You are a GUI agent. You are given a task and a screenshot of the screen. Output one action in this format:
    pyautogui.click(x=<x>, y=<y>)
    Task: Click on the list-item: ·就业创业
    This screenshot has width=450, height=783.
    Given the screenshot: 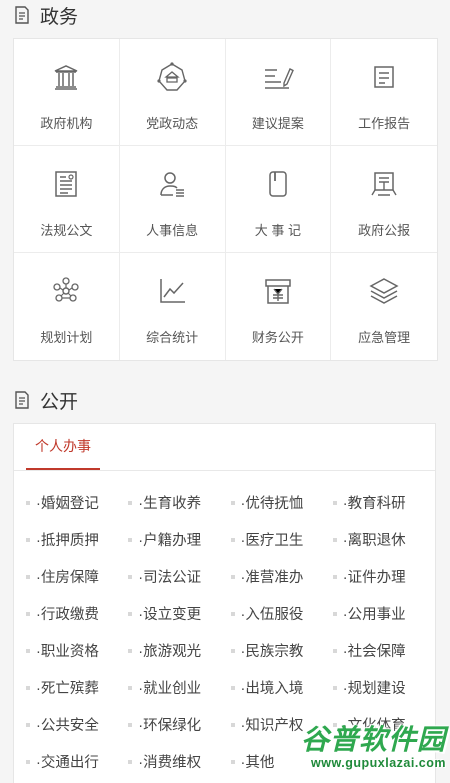 What is the action you would take?
    pyautogui.click(x=179, y=687)
    